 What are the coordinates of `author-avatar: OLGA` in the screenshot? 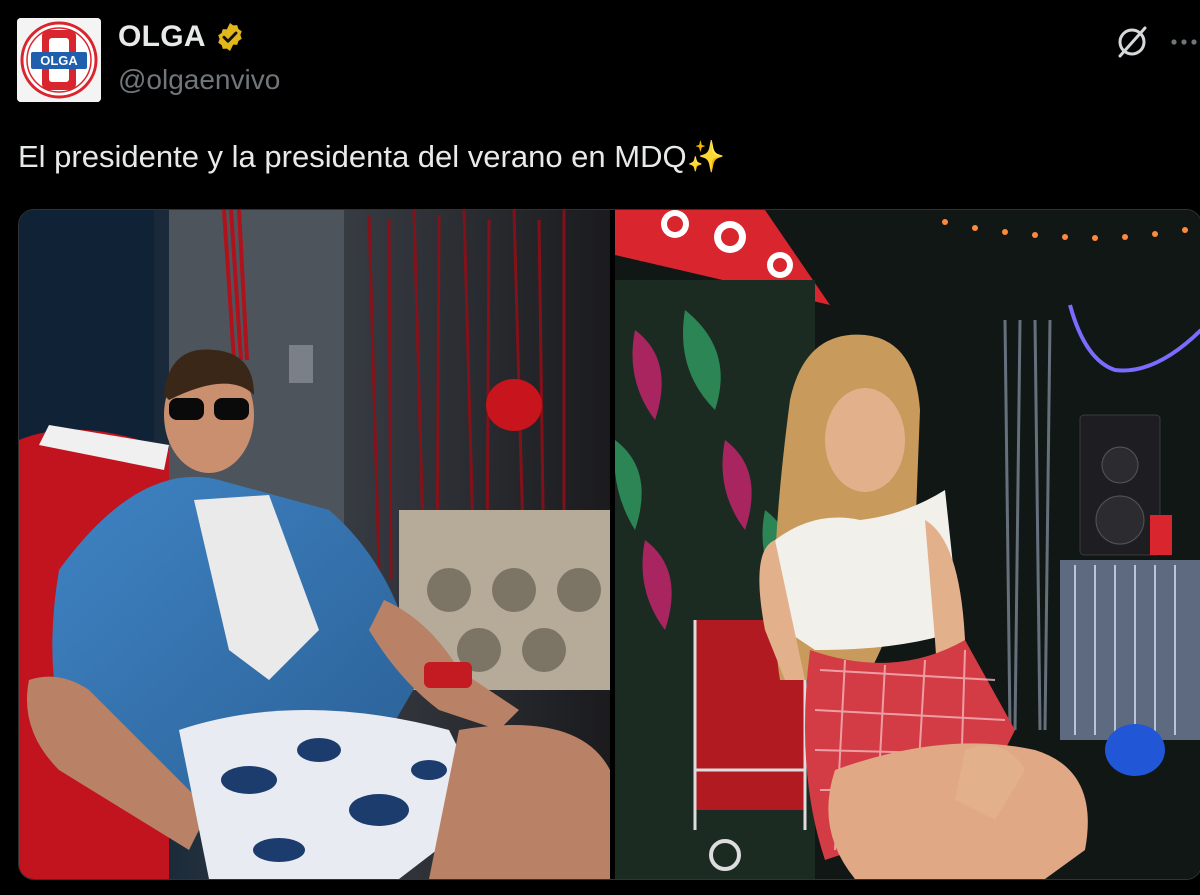 It's located at (59, 60).